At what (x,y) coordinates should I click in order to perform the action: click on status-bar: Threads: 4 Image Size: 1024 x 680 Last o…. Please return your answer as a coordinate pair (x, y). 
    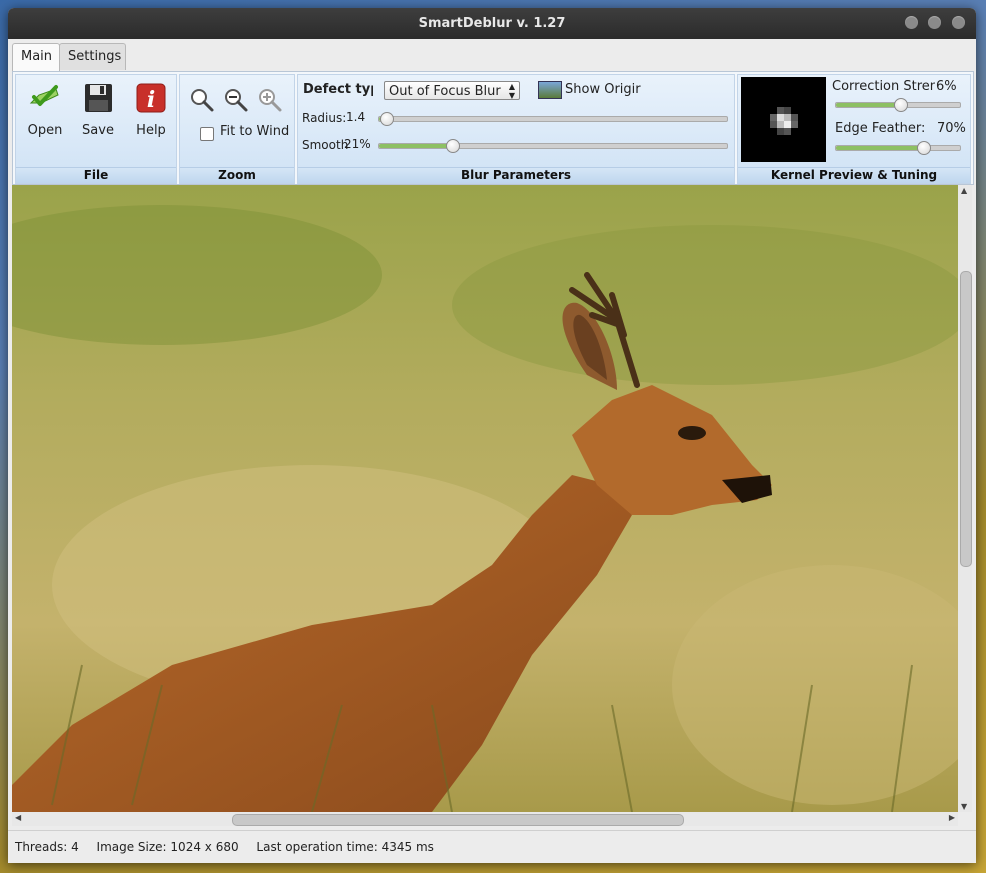
    Looking at the image, I should click on (492, 846).